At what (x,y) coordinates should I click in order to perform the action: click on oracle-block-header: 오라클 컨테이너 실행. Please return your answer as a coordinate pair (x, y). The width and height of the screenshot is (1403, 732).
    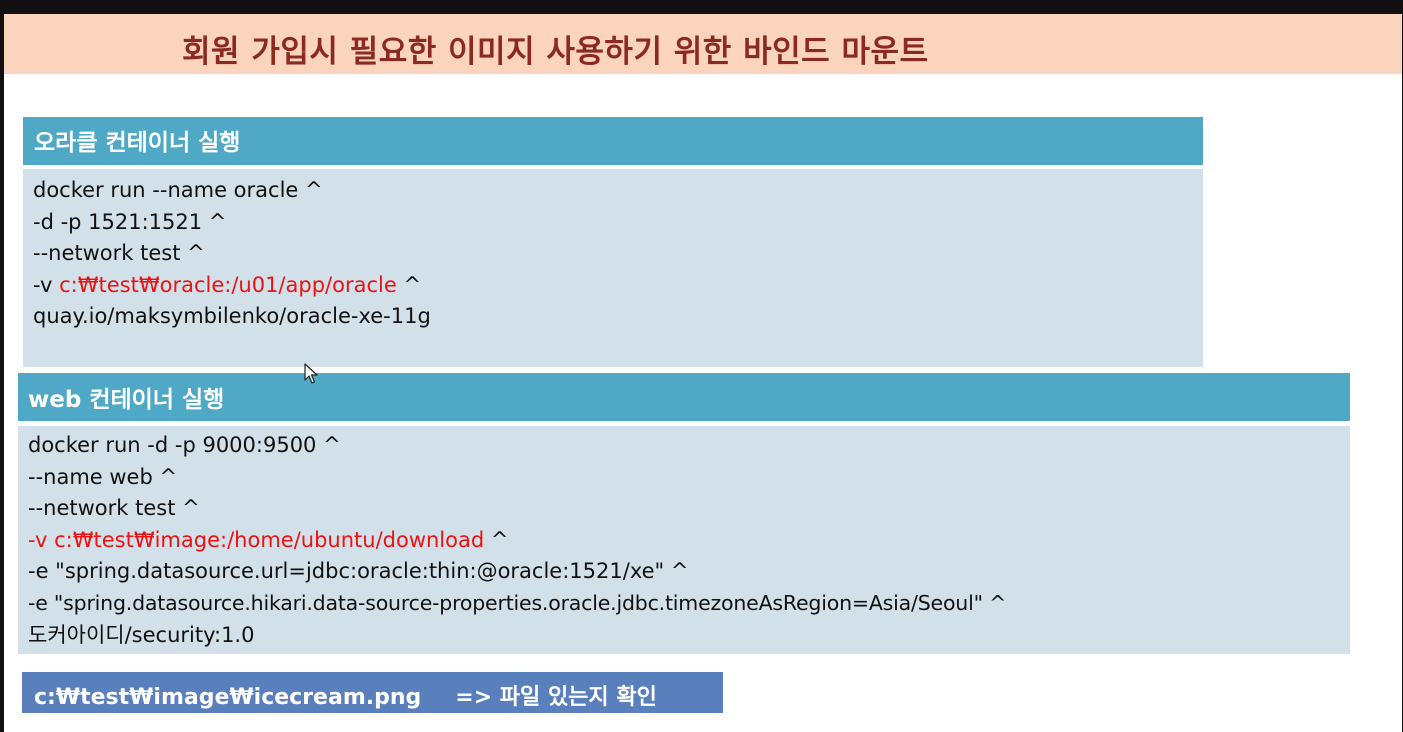
    Looking at the image, I should click on (613, 141).